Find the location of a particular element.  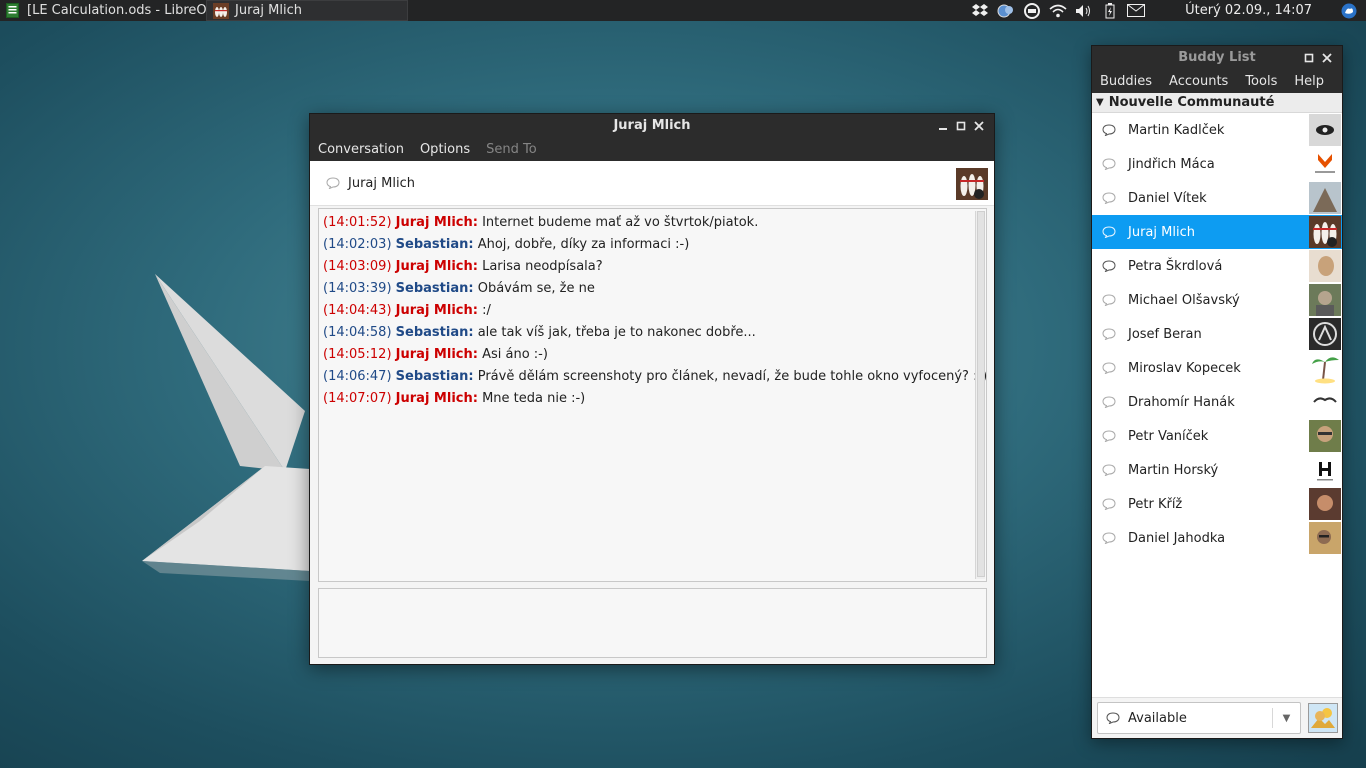

wifi-icon is located at coordinates (1058, 11).